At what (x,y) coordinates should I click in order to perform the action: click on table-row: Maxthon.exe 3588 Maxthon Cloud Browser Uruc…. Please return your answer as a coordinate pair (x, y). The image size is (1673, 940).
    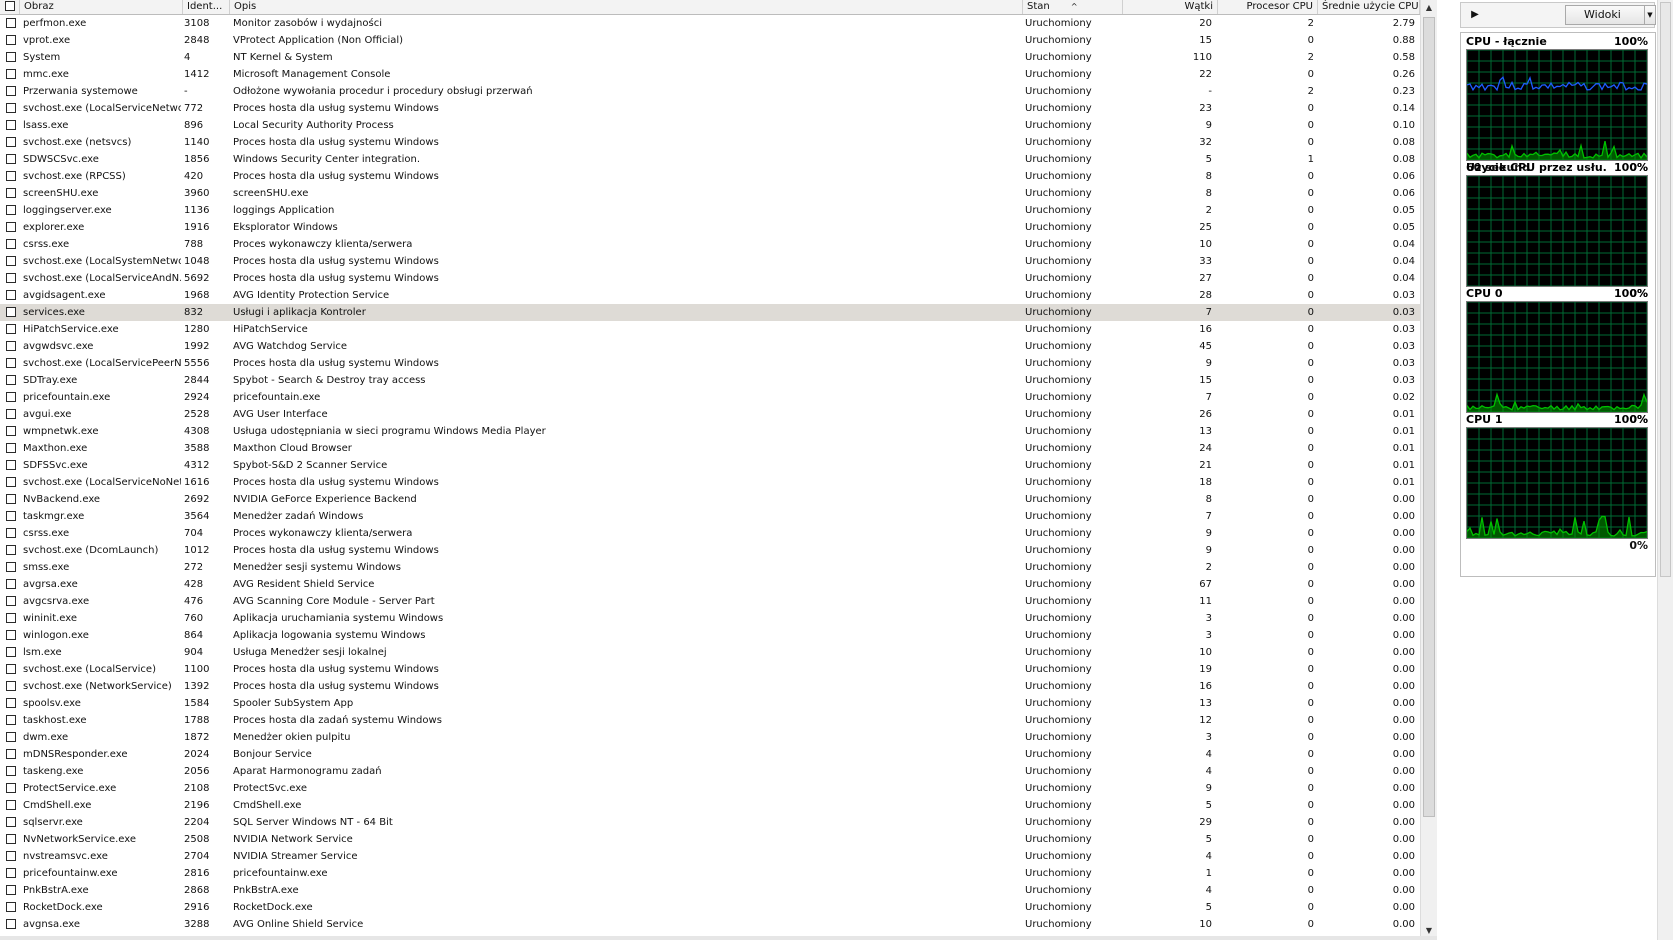
    Looking at the image, I should click on (710, 448).